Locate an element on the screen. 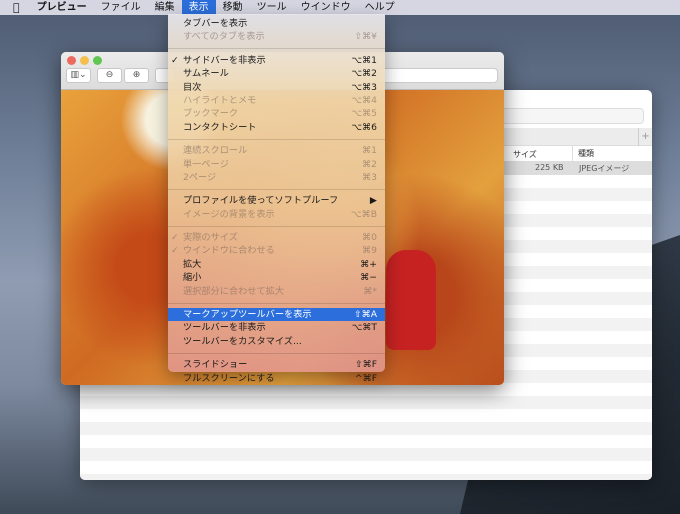  menu-item-shortcut: ⌘2 is located at coordinates (369, 164).